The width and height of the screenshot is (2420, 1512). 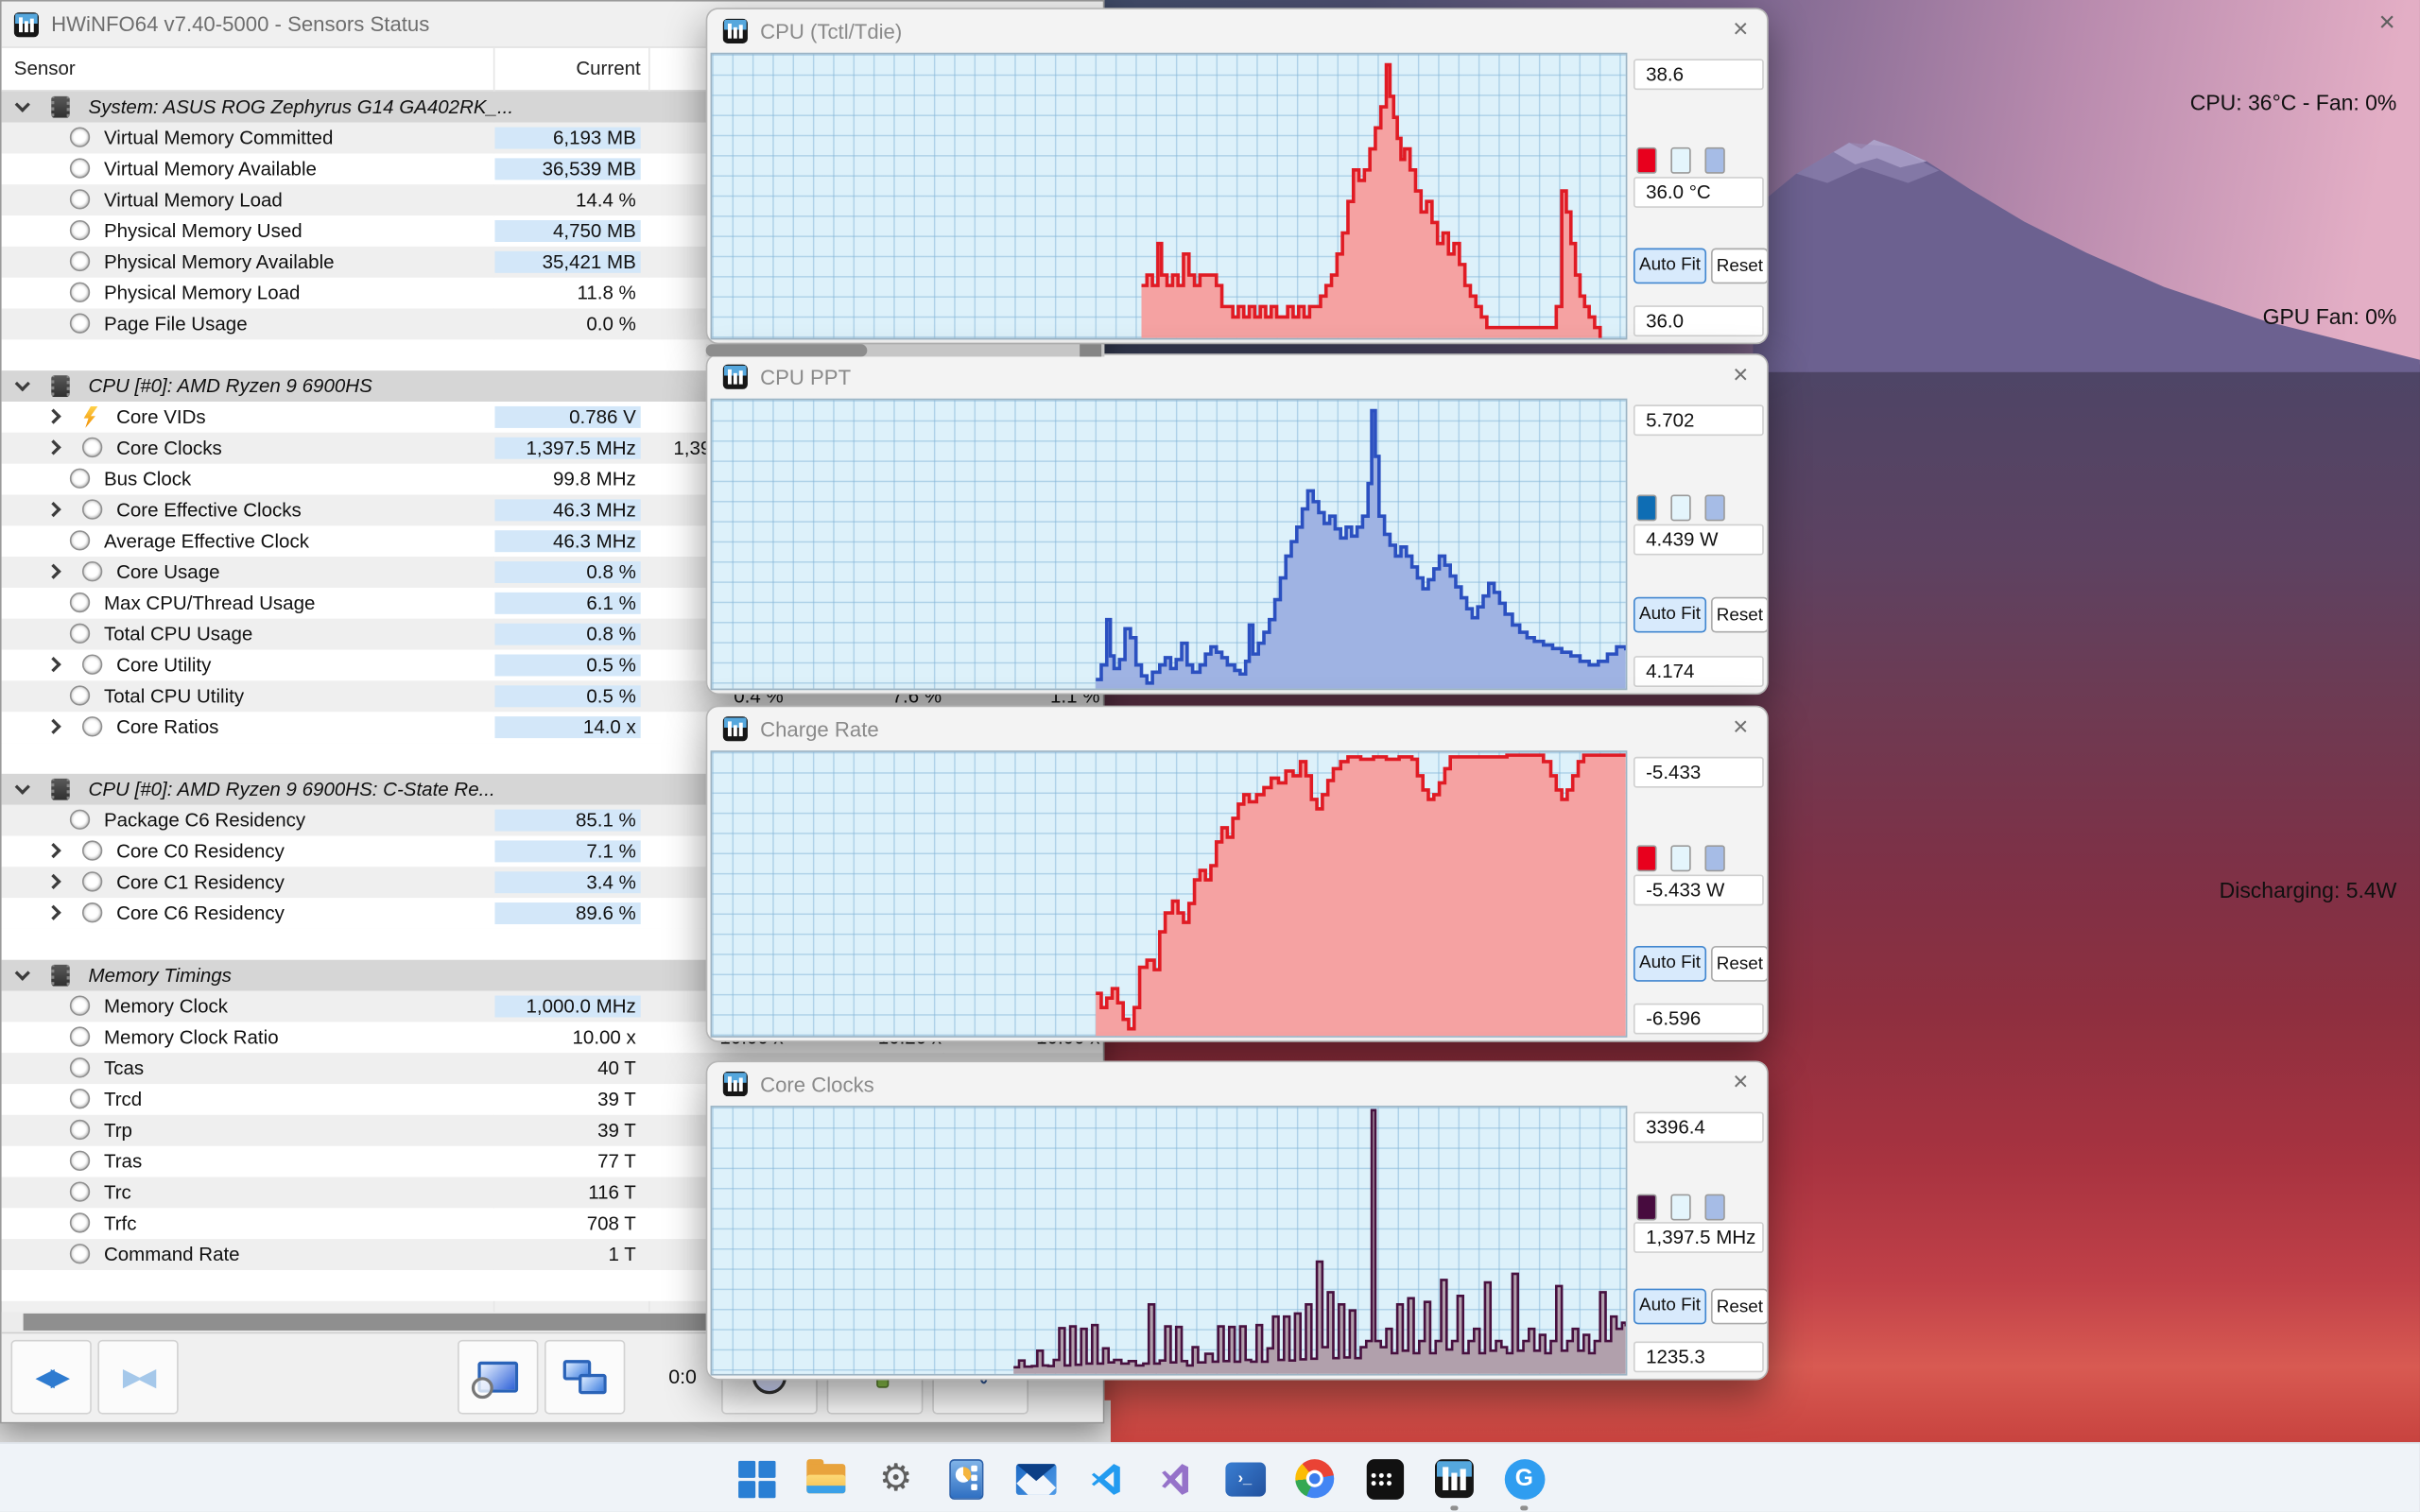 I want to click on column-current: Current, so click(x=566, y=68).